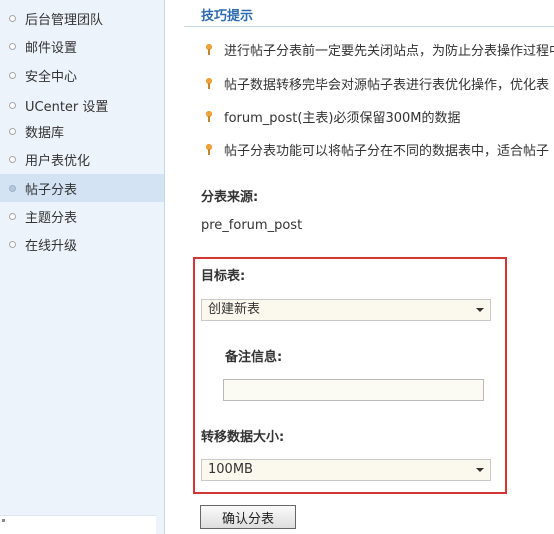  I want to click on note-label: 备注信息:, so click(254, 357).